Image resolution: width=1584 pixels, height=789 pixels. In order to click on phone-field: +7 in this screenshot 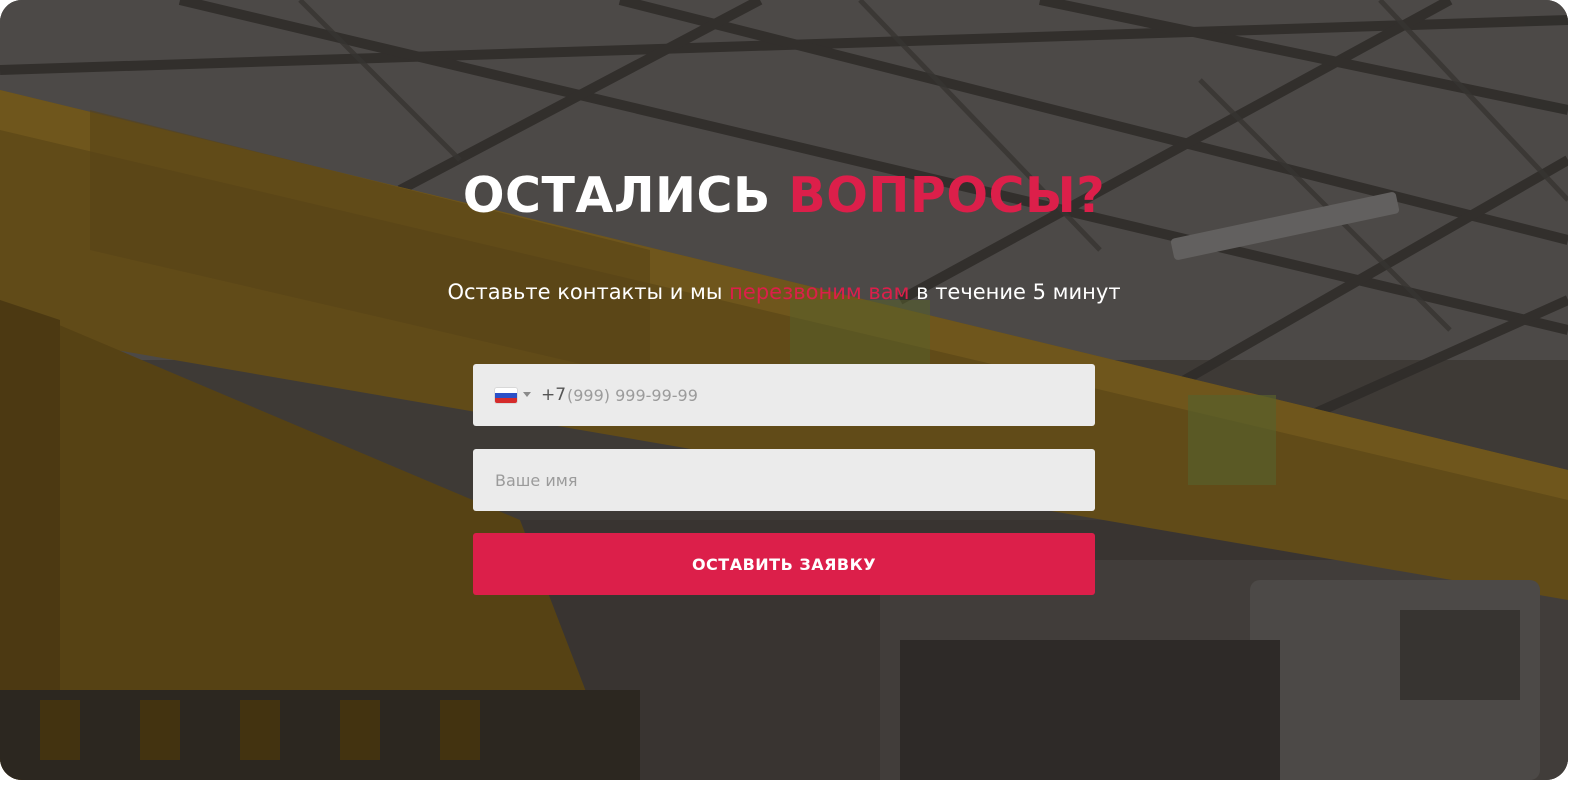, I will do `click(784, 395)`.